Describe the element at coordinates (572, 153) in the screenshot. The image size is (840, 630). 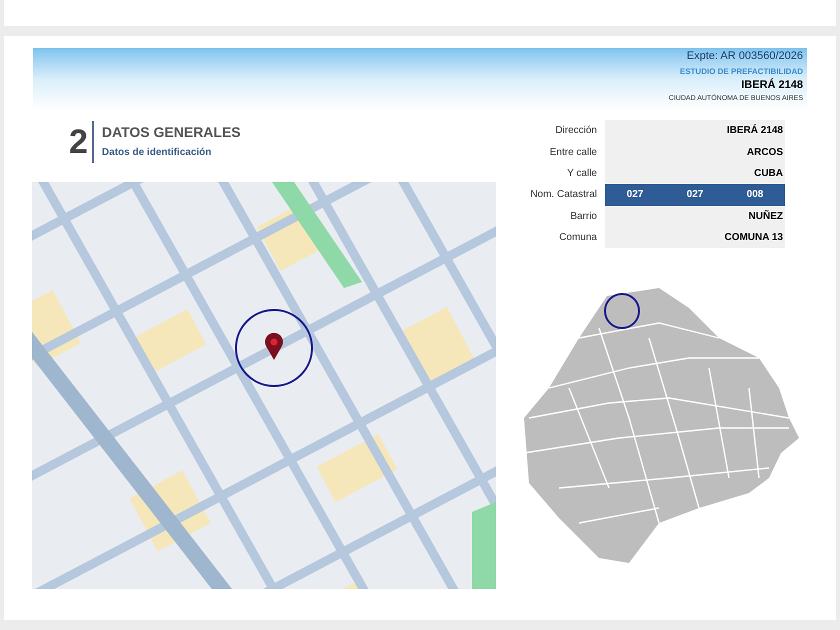
I see `field-label: Entre calle` at that location.